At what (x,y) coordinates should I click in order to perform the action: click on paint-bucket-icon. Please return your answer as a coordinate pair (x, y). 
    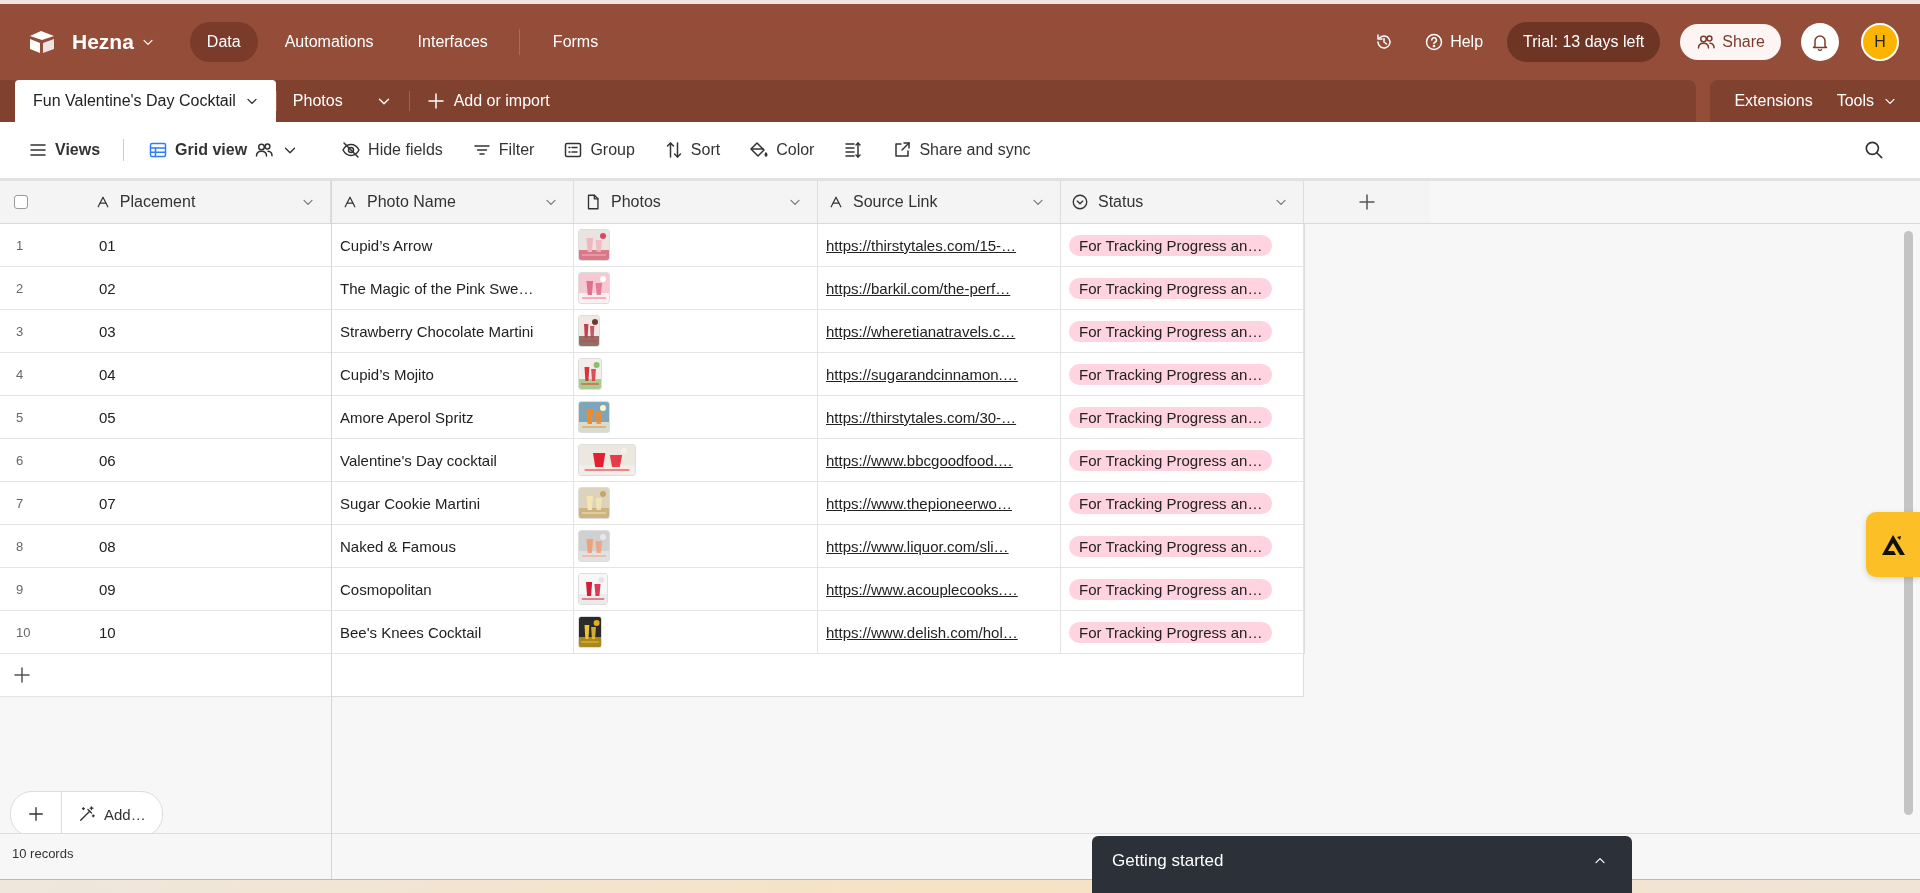
    Looking at the image, I should click on (759, 150).